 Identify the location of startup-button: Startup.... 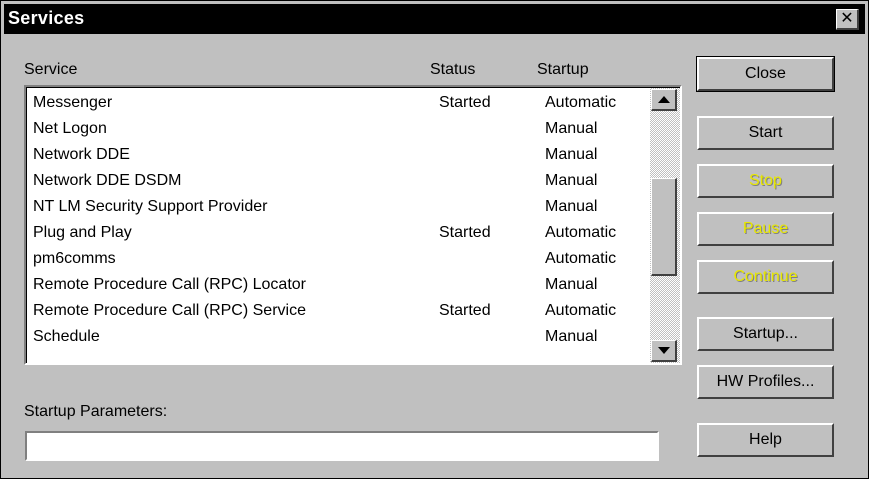
(765, 334).